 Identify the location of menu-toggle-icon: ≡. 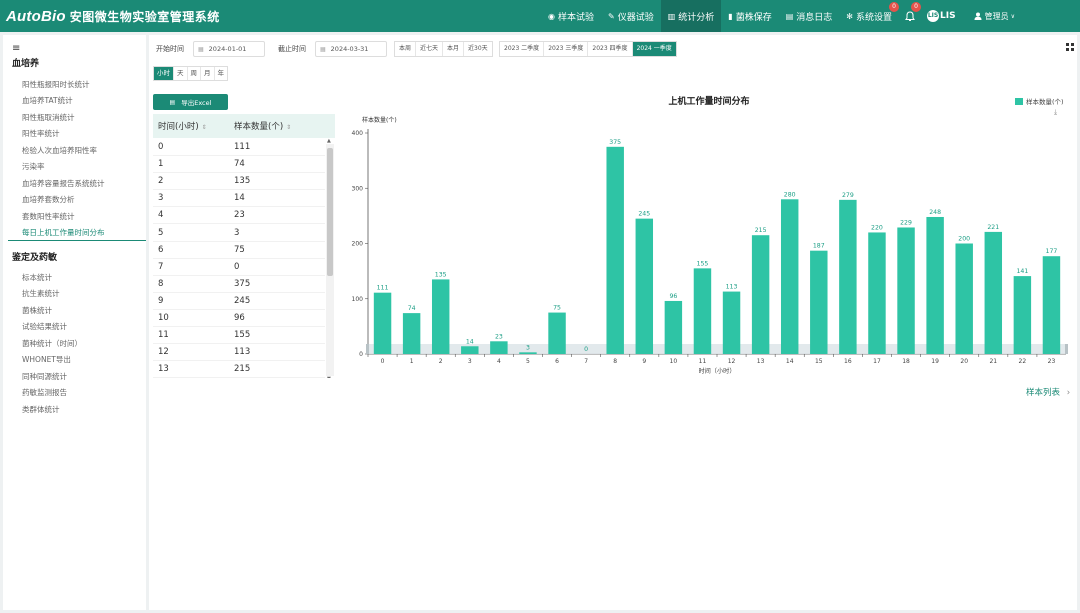
(16, 48).